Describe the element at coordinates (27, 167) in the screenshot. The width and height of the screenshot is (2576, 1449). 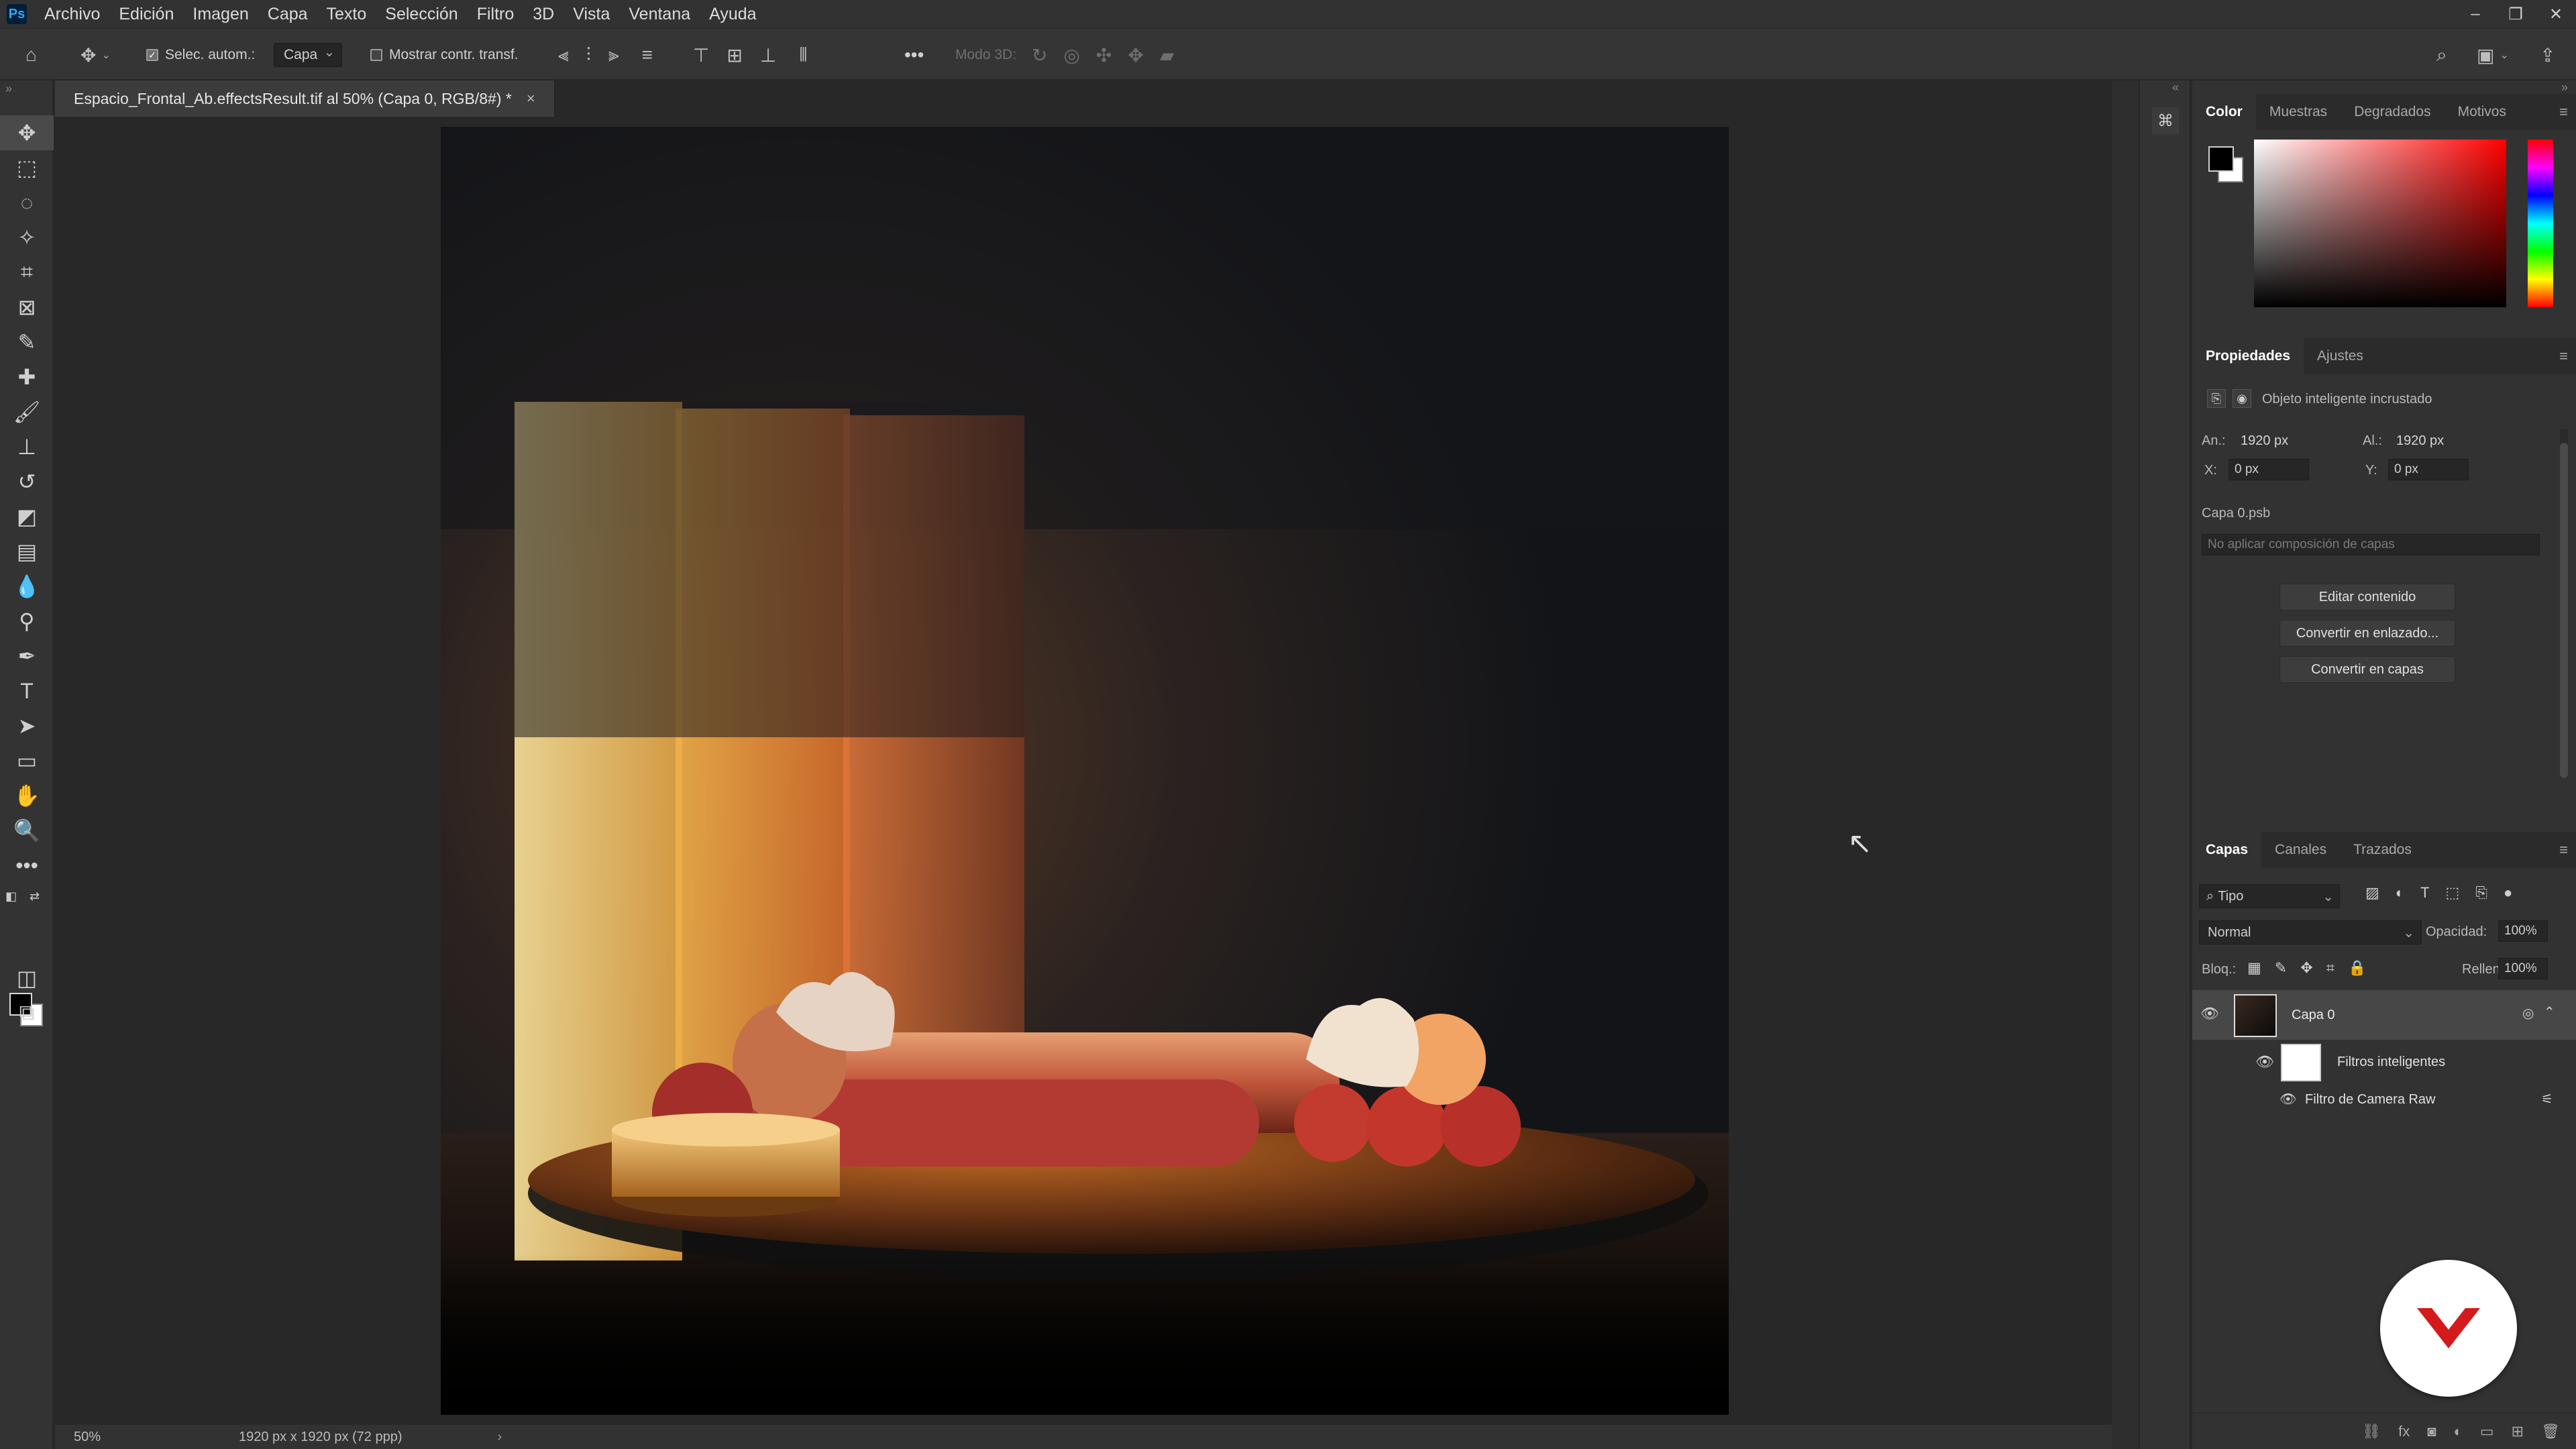
I see `marquee-tool-icon: ⬚` at that location.